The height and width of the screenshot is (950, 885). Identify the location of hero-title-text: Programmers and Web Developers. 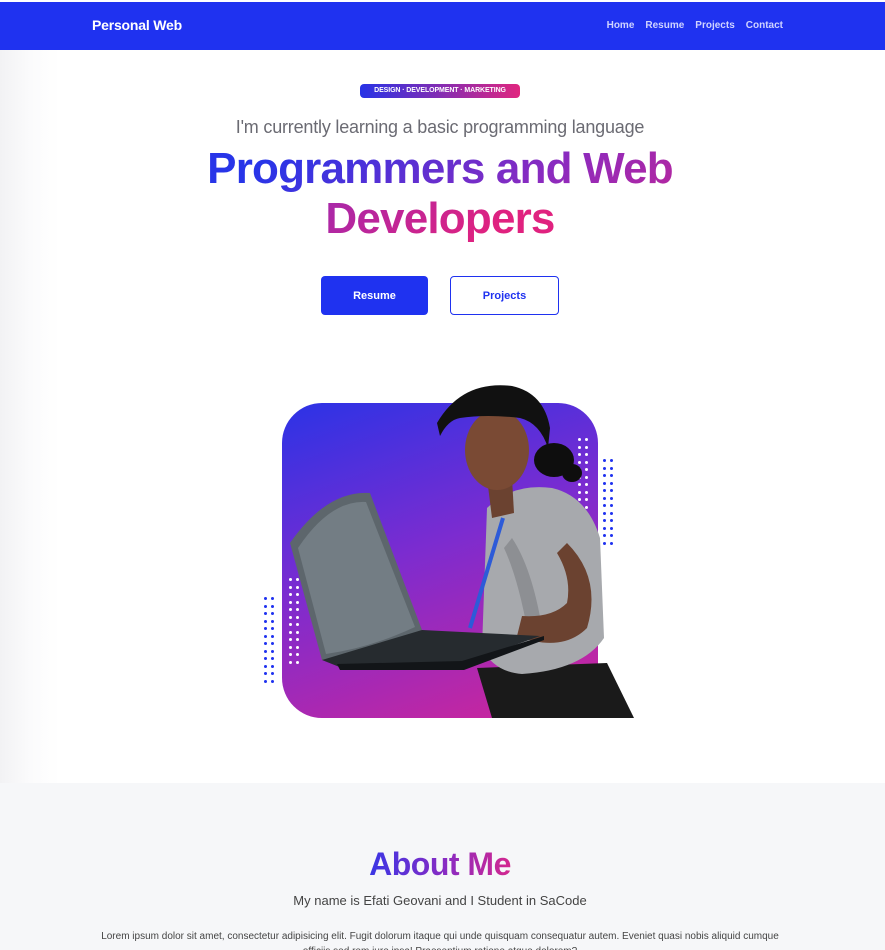
(440, 193).